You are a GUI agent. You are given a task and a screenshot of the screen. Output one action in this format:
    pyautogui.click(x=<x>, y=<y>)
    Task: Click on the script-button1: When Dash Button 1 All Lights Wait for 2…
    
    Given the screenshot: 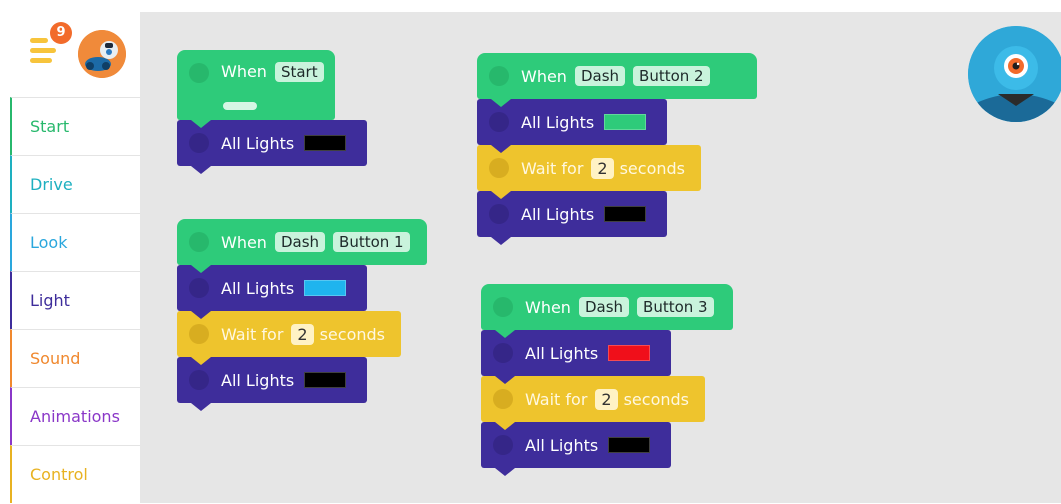 What is the action you would take?
    pyautogui.click(x=302, y=315)
    